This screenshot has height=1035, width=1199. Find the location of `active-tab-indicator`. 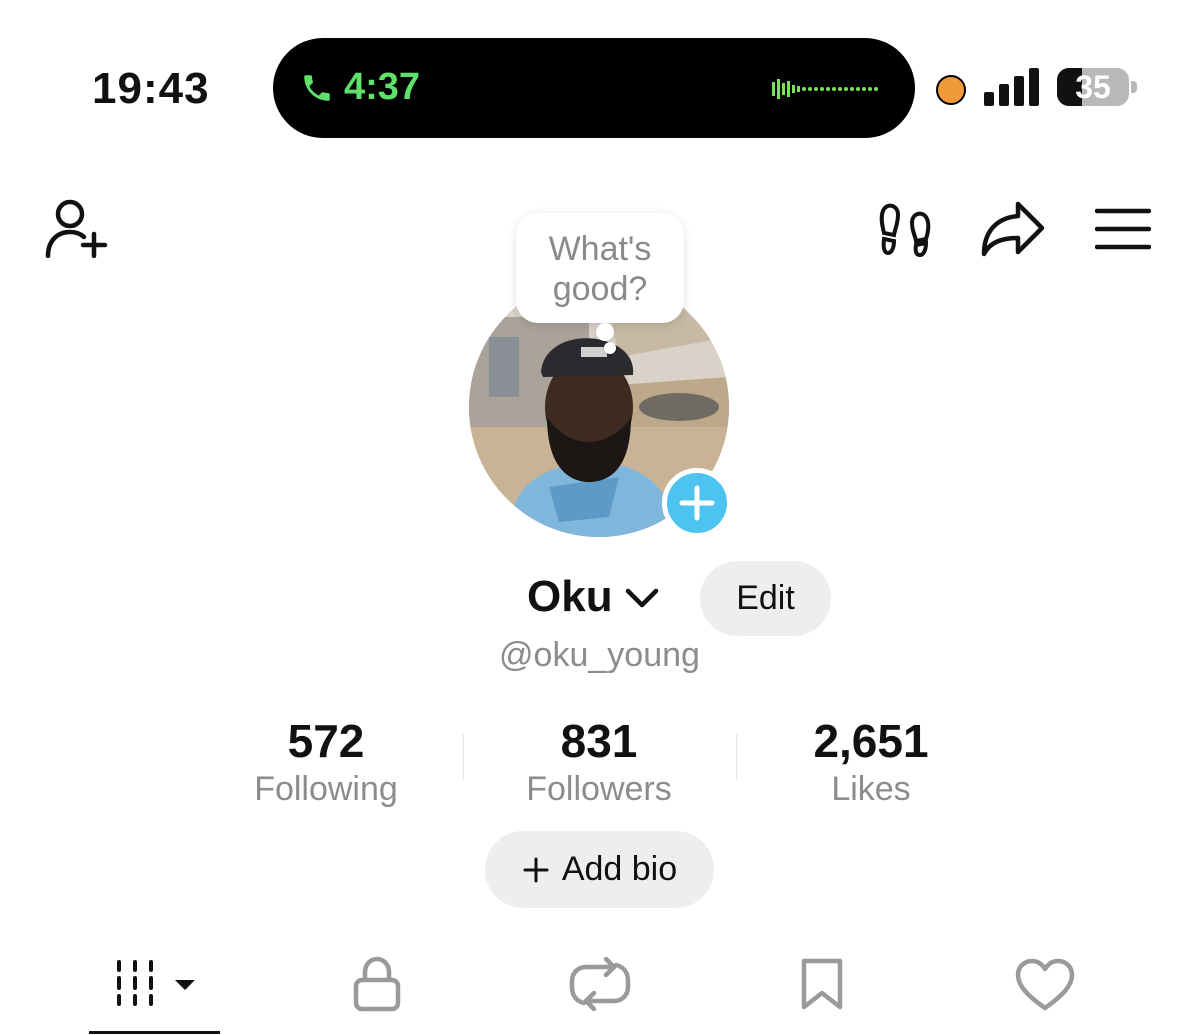

active-tab-indicator is located at coordinates (154, 1032).